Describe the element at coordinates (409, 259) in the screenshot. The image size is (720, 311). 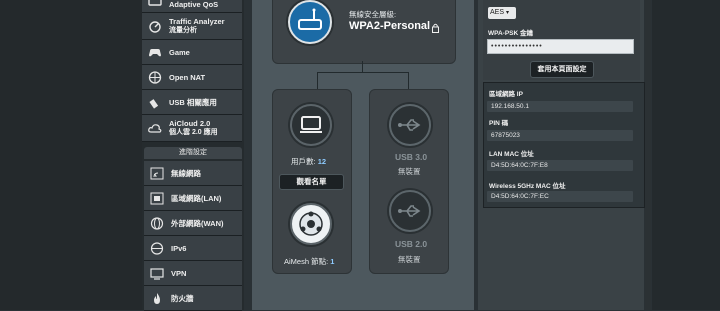
I see `usb2-status: 無裝置` at that location.